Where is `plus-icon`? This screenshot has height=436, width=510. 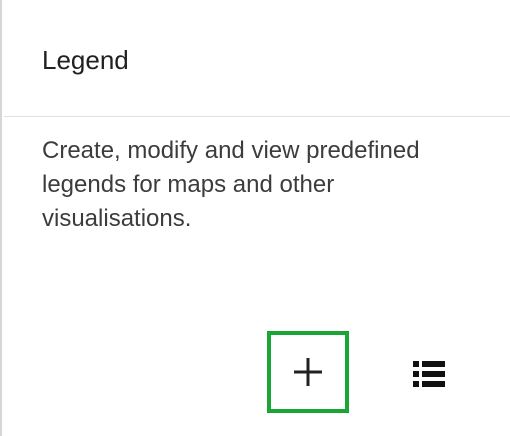 plus-icon is located at coordinates (308, 372).